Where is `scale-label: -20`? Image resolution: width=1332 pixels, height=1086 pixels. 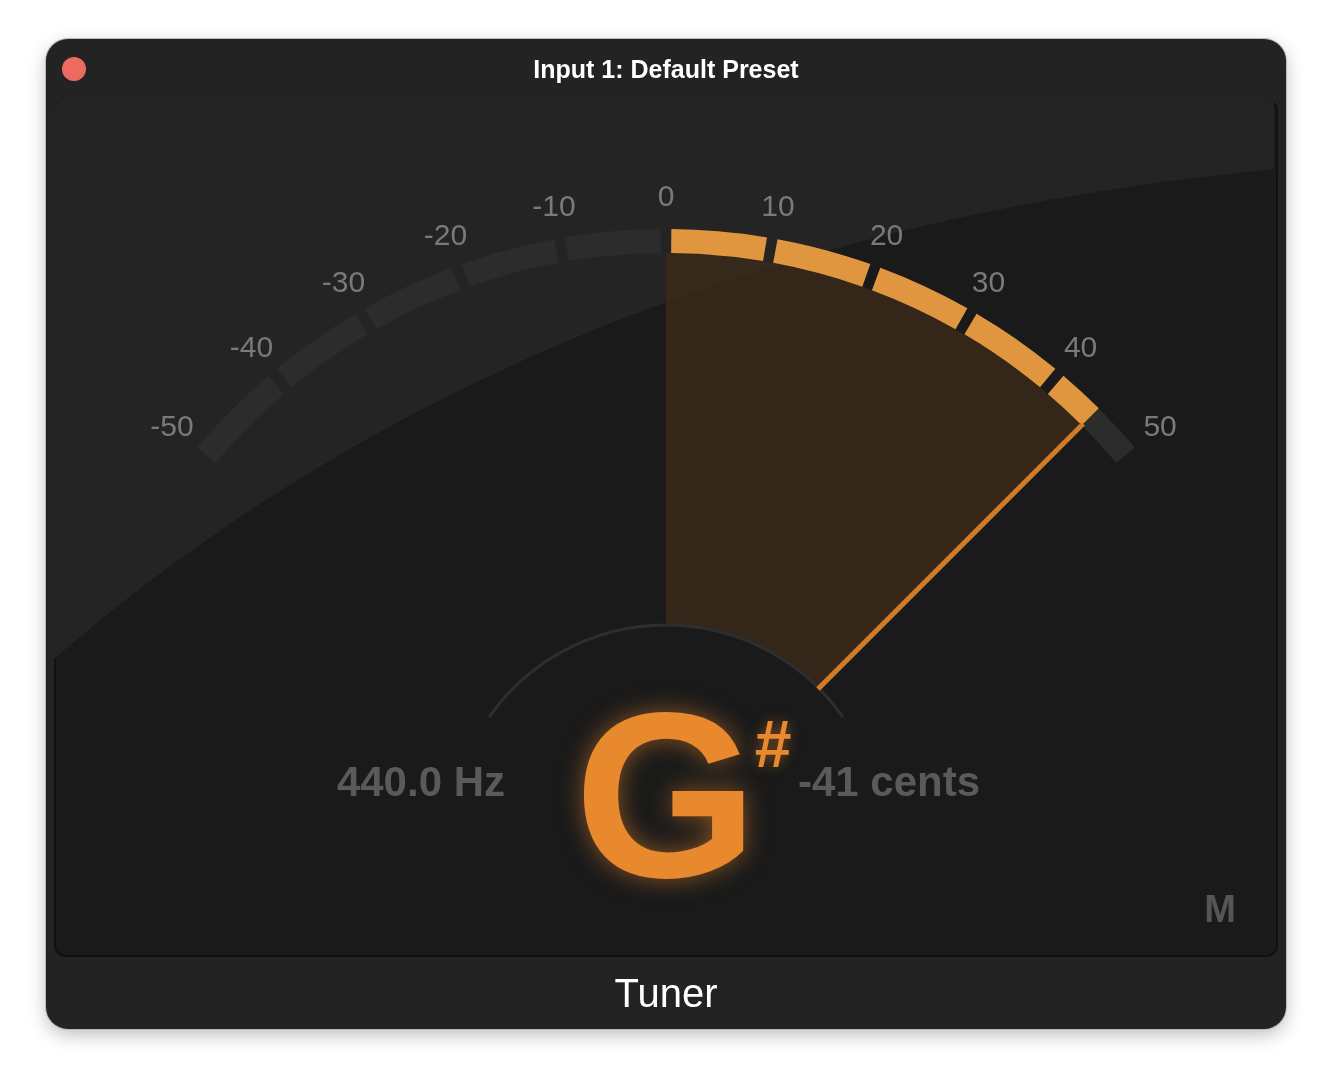
scale-label: -20 is located at coordinates (445, 234).